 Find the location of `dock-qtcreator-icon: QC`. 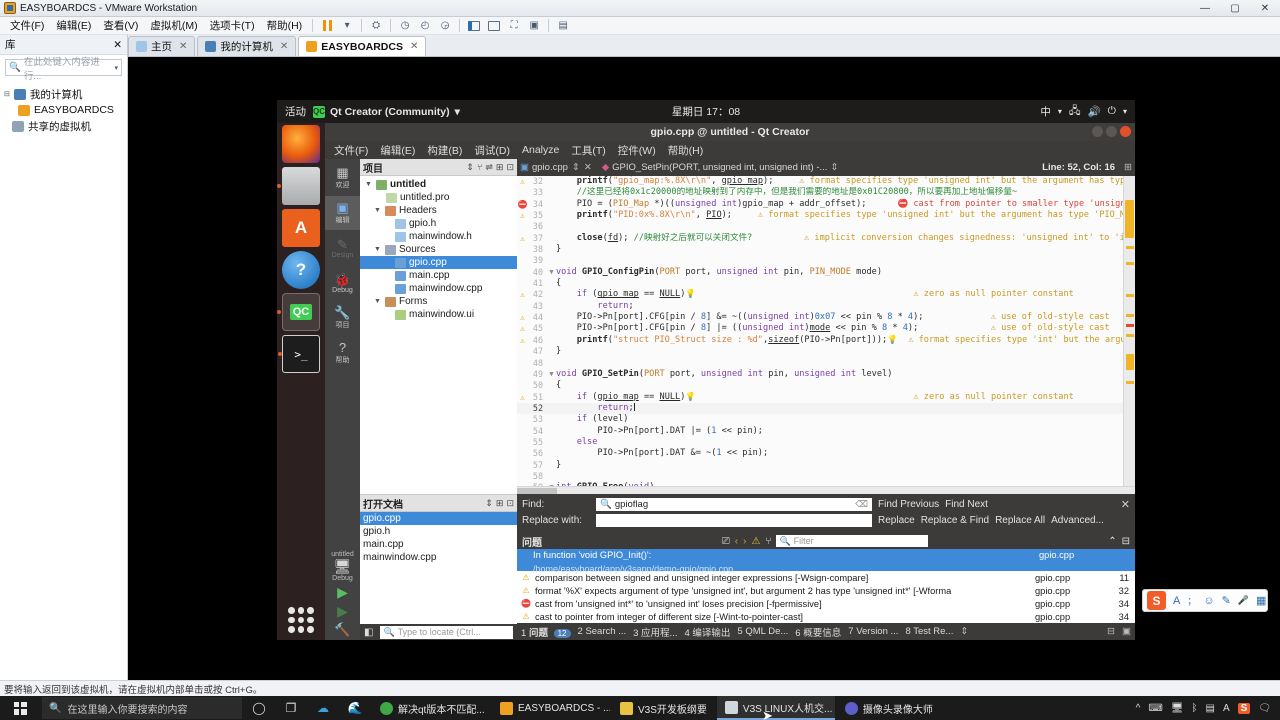

dock-qtcreator-icon: QC is located at coordinates (298, 312).